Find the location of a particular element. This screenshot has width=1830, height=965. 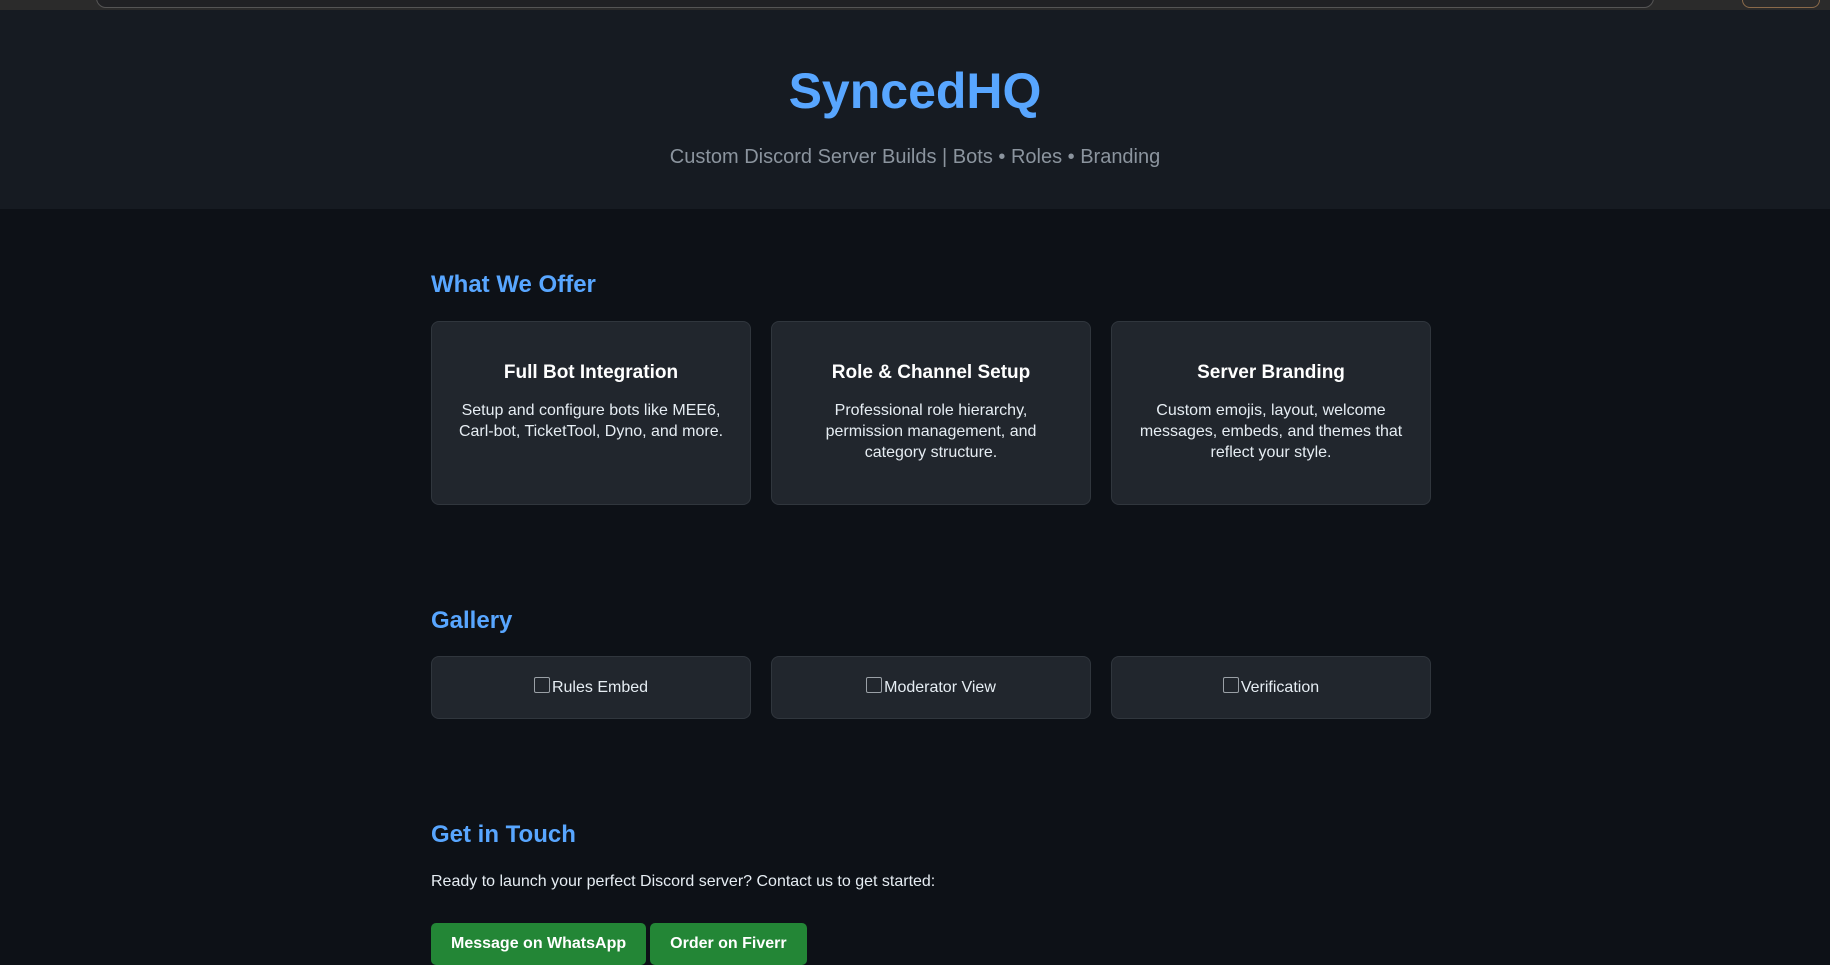

gallery-image: Verification is located at coordinates (1271, 686).